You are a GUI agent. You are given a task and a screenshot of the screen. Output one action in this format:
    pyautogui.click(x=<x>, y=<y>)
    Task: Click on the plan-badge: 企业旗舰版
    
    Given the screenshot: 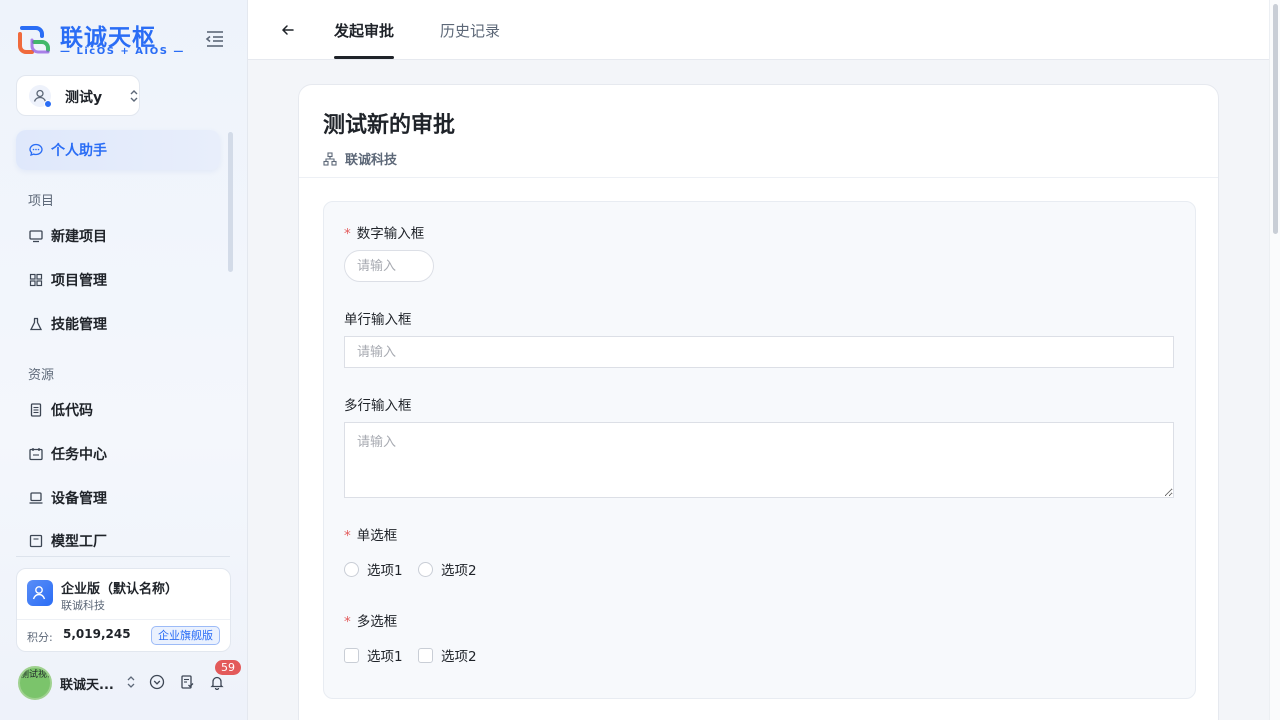 What is the action you would take?
    pyautogui.click(x=185, y=635)
    